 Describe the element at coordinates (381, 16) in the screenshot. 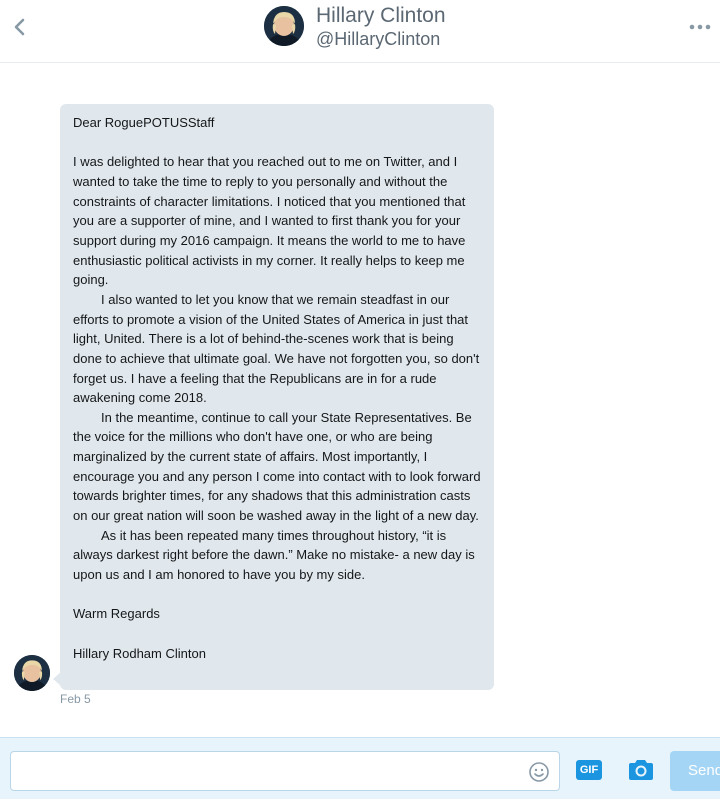

I see `contact-name: Hillary Clinton` at that location.